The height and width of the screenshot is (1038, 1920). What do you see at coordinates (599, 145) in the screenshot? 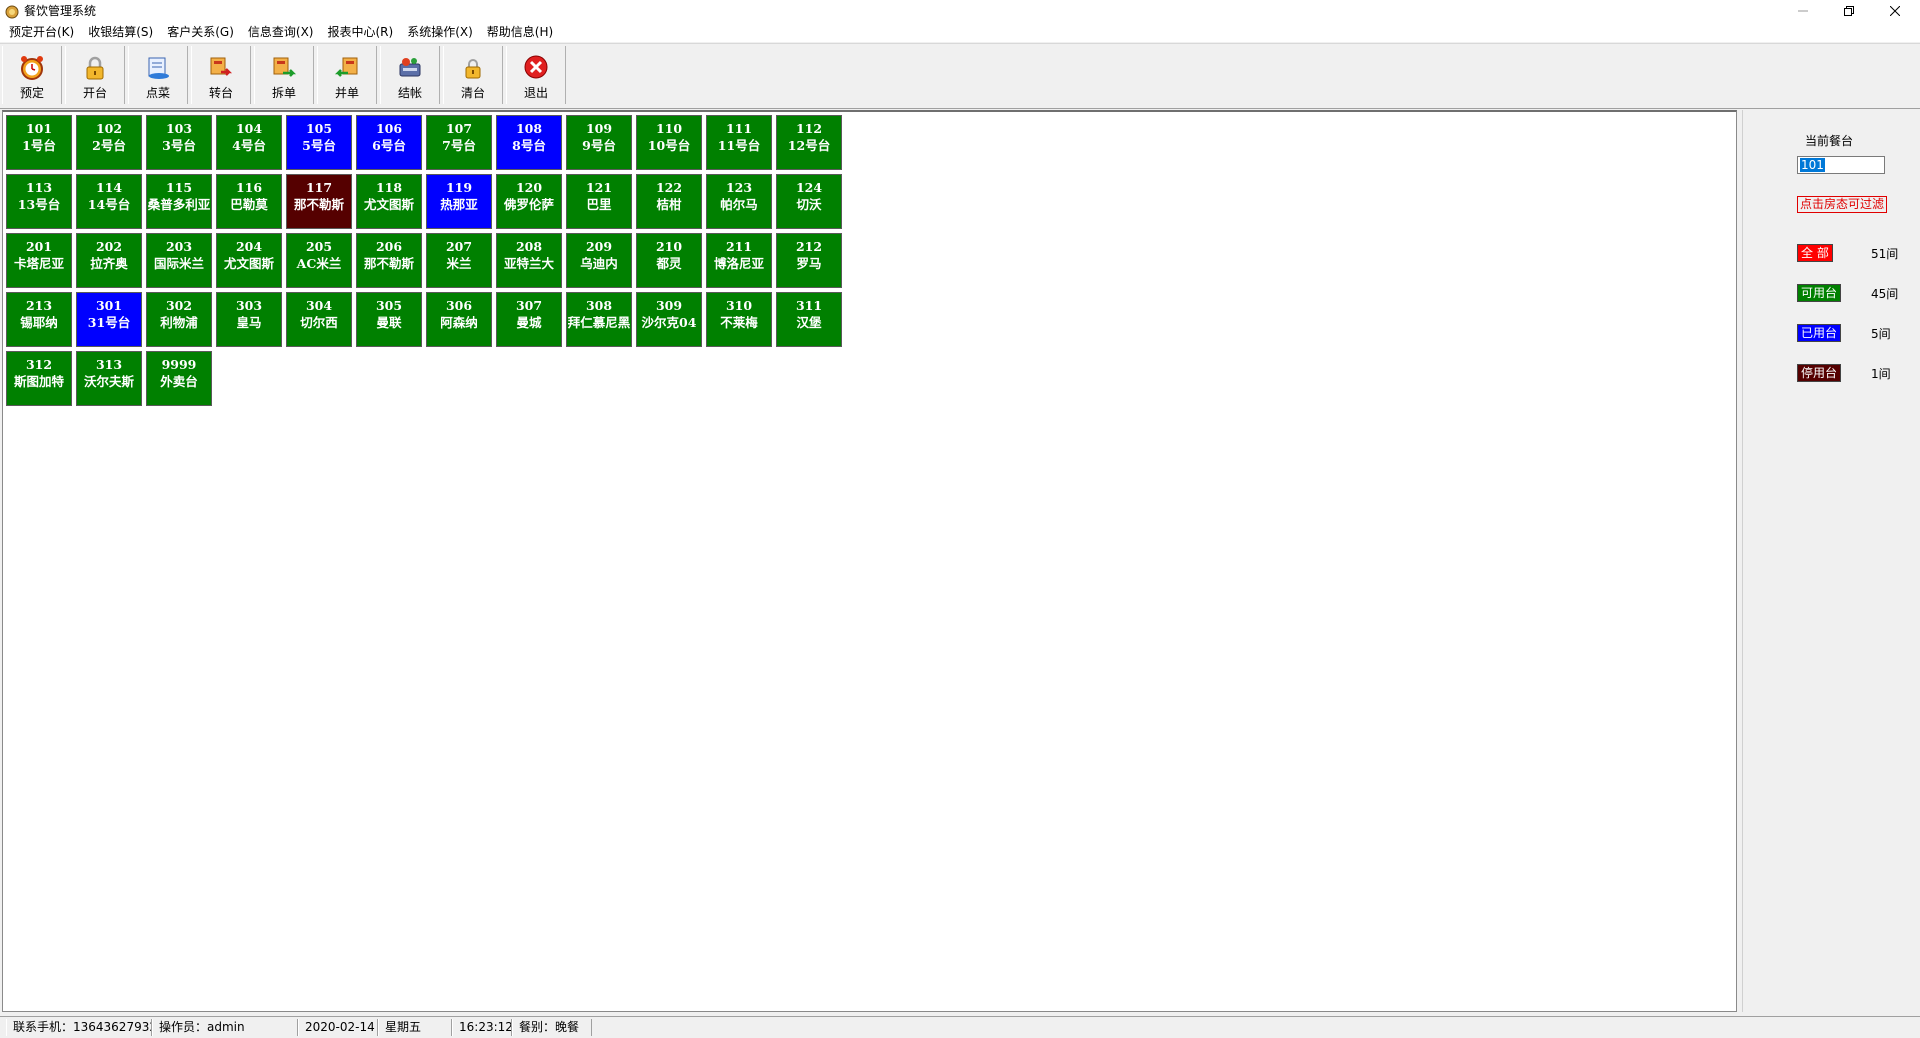
I see `table-name: 9号台` at bounding box center [599, 145].